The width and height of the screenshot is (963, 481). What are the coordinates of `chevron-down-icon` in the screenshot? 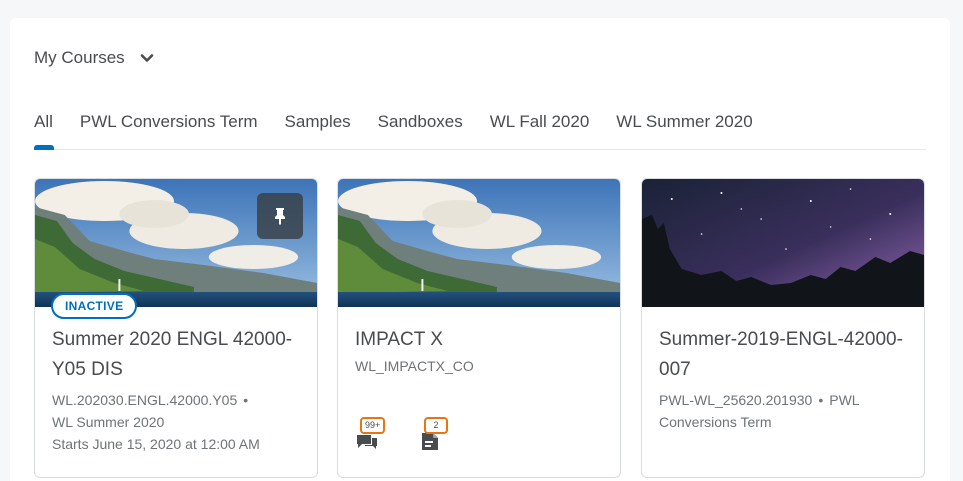 It's located at (147, 58).